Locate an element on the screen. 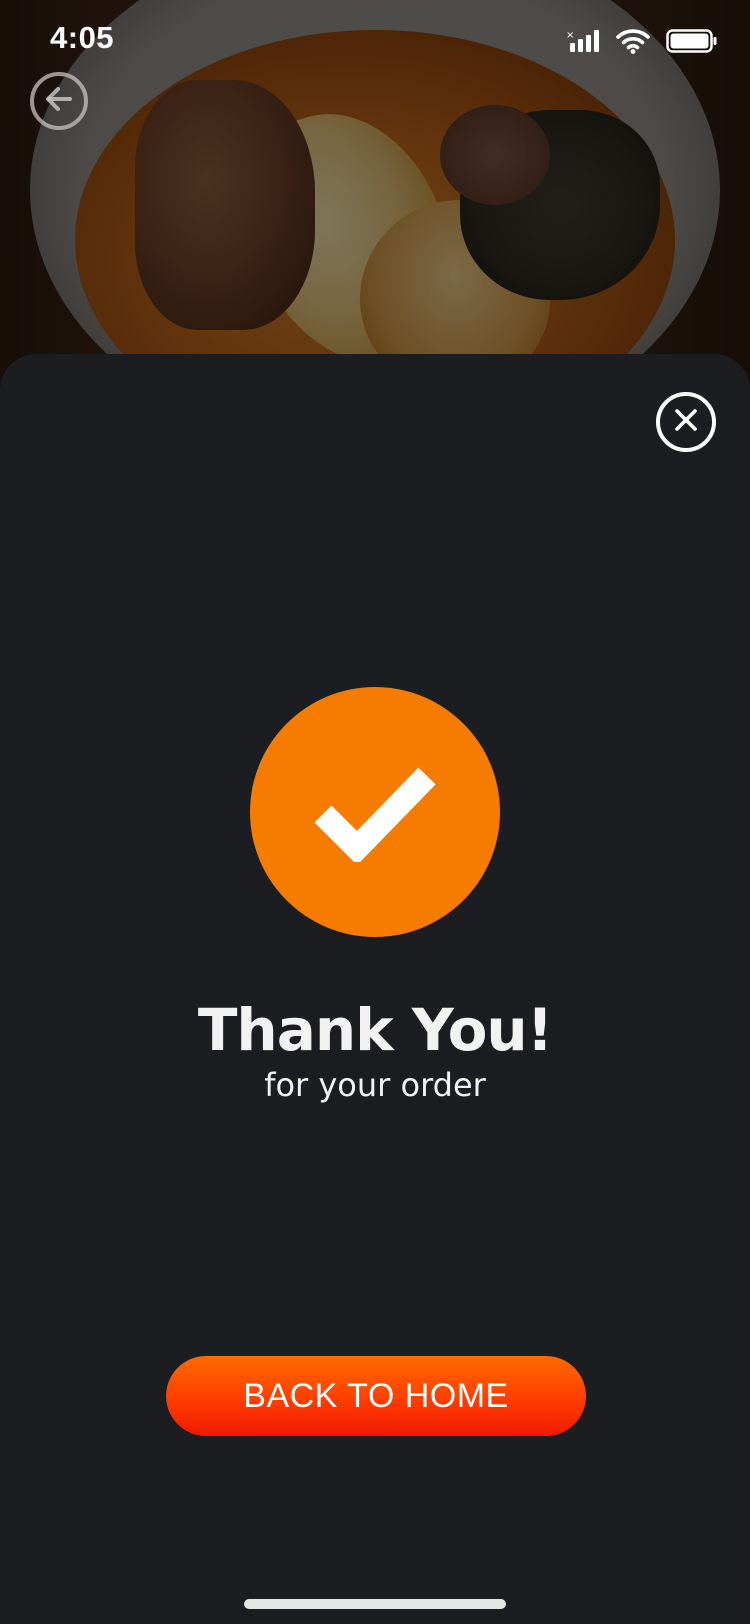  cellular-signal-icon: × is located at coordinates (583, 43).